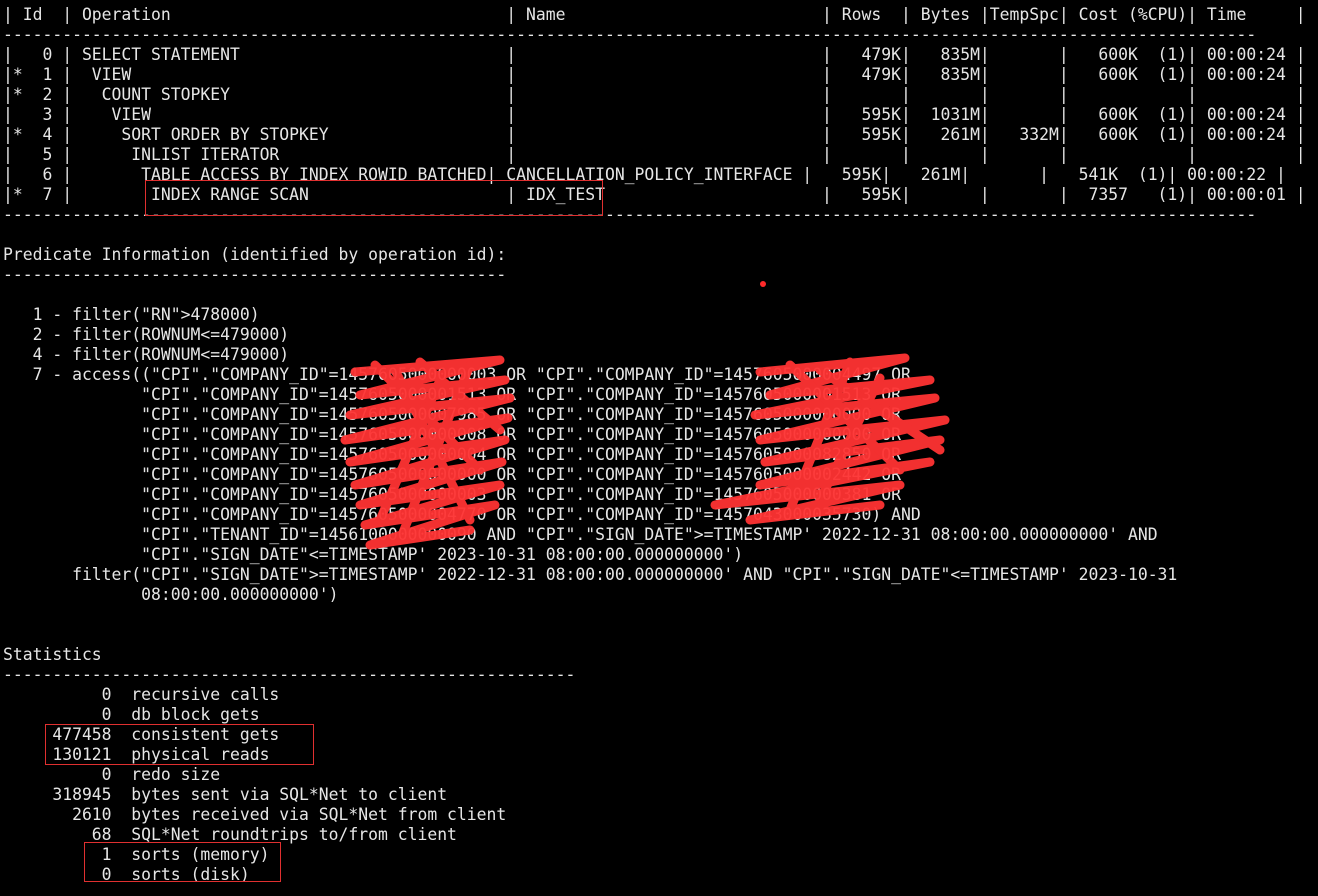 The height and width of the screenshot is (896, 1318). Describe the element at coordinates (645, 451) in the screenshot. I see `redaction-scribbles` at that location.